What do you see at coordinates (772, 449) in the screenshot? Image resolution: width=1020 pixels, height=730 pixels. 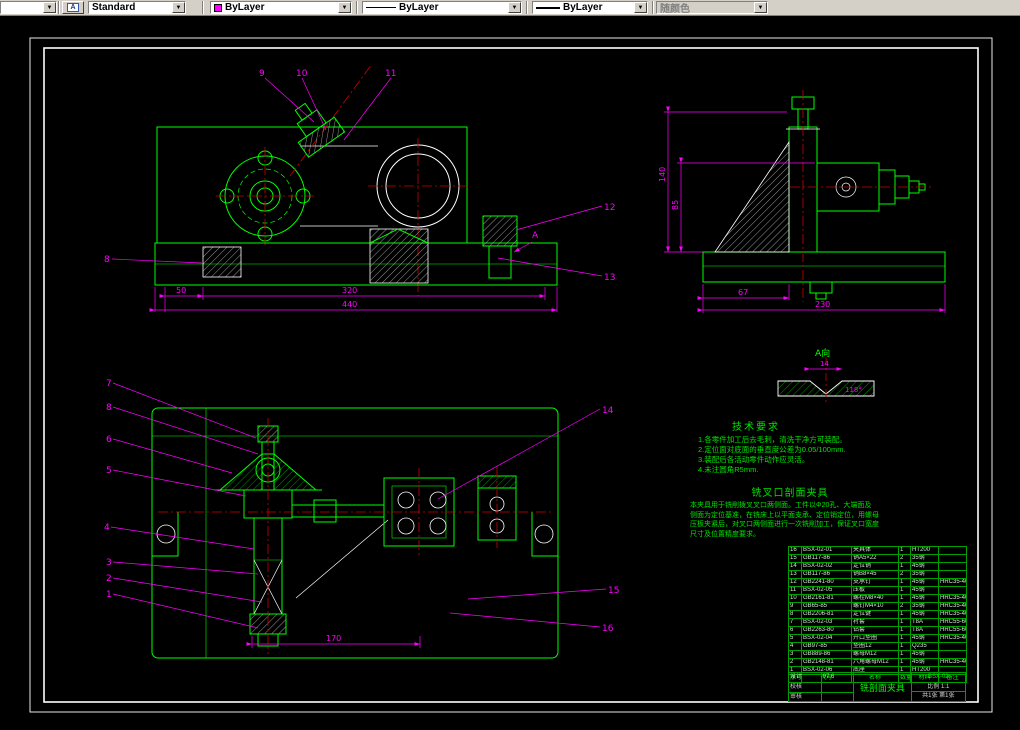 I see `tech-req-line: 2.定位面对底面的垂直度公差为0.05/100mm.` at bounding box center [772, 449].